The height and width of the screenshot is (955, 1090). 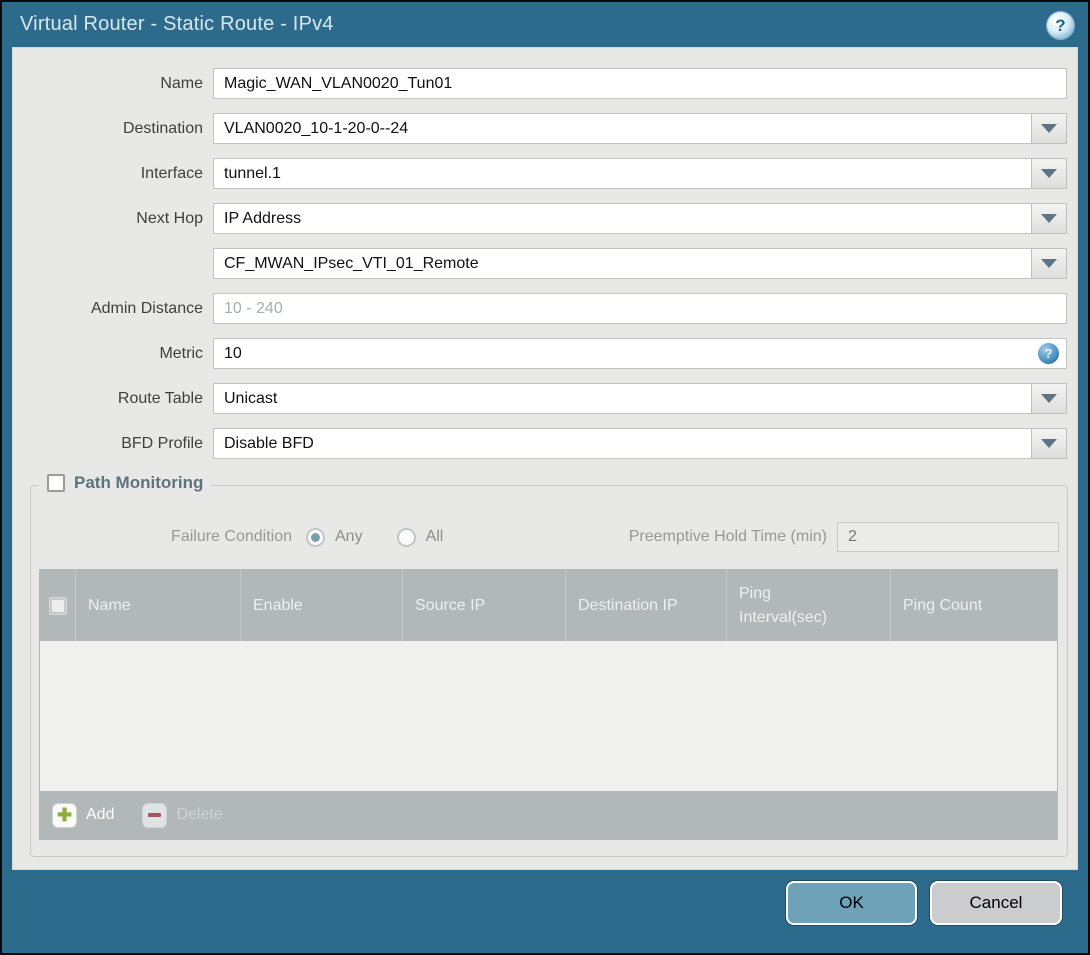 What do you see at coordinates (64, 815) in the screenshot?
I see `add-plus-icon: ✚` at bounding box center [64, 815].